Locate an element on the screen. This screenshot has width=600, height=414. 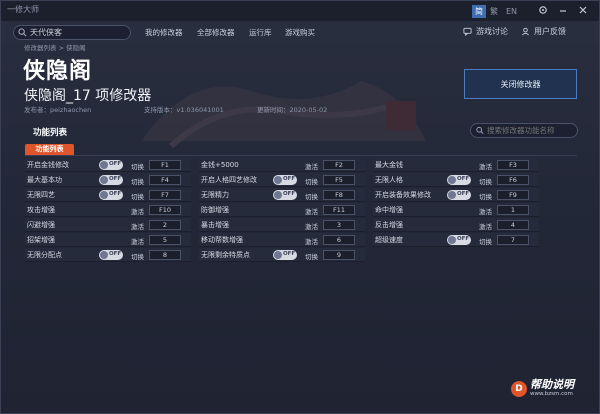
title-bar: 一修大师 简 繁 EN is located at coordinates (300, 11).